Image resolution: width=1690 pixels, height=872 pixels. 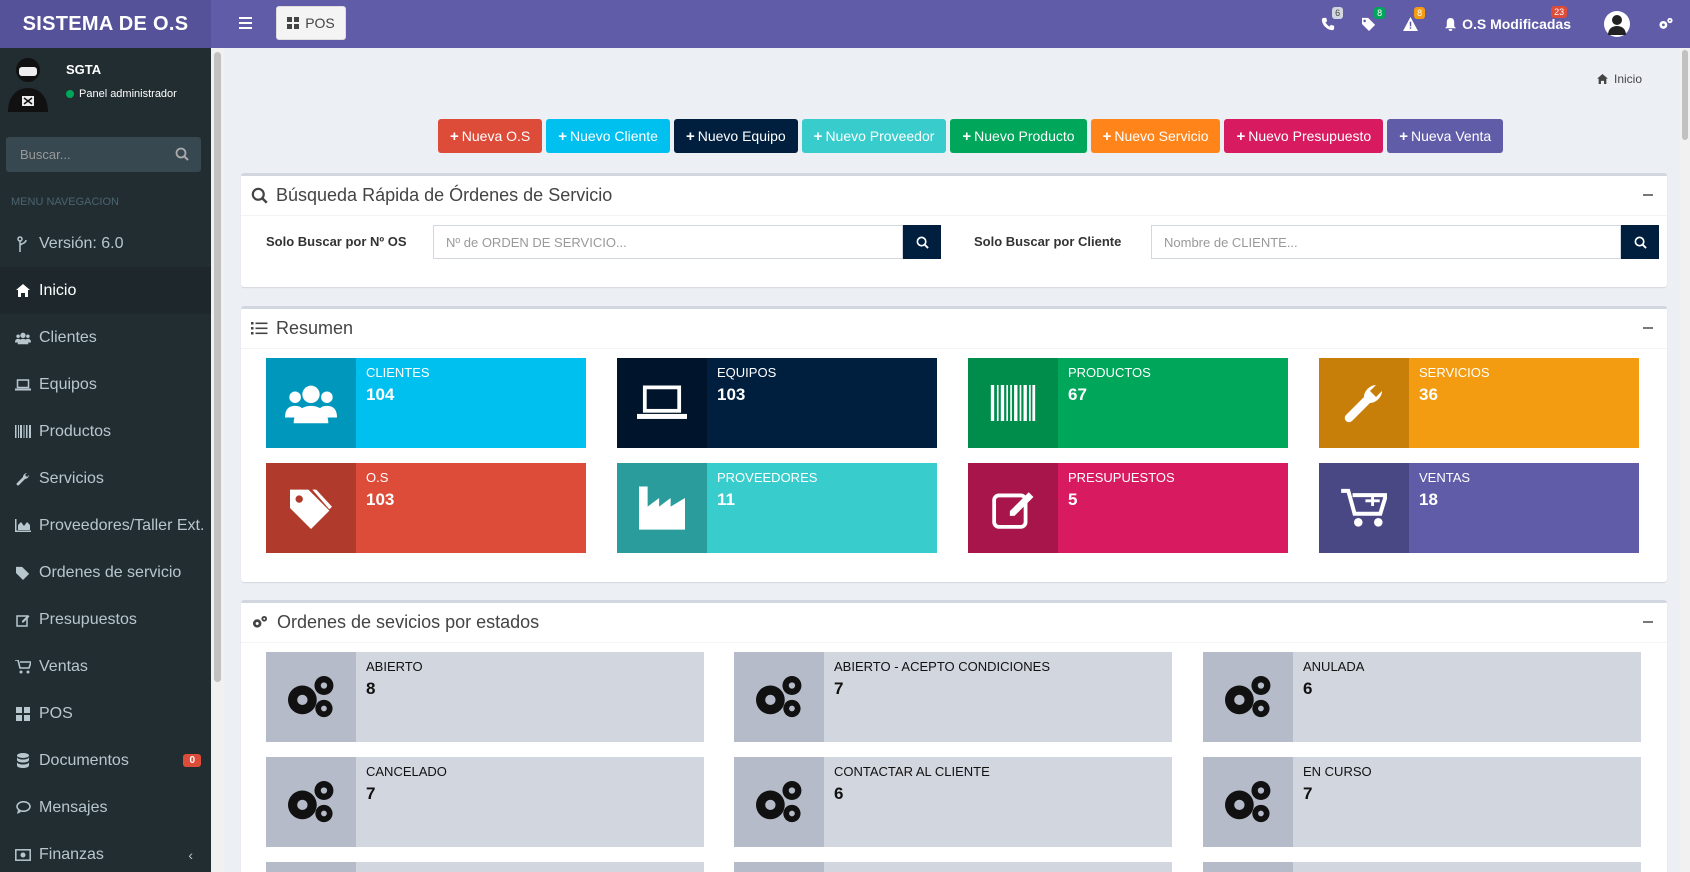 What do you see at coordinates (105, 24) in the screenshot?
I see `app-logo: SISTEMA DE O.S` at bounding box center [105, 24].